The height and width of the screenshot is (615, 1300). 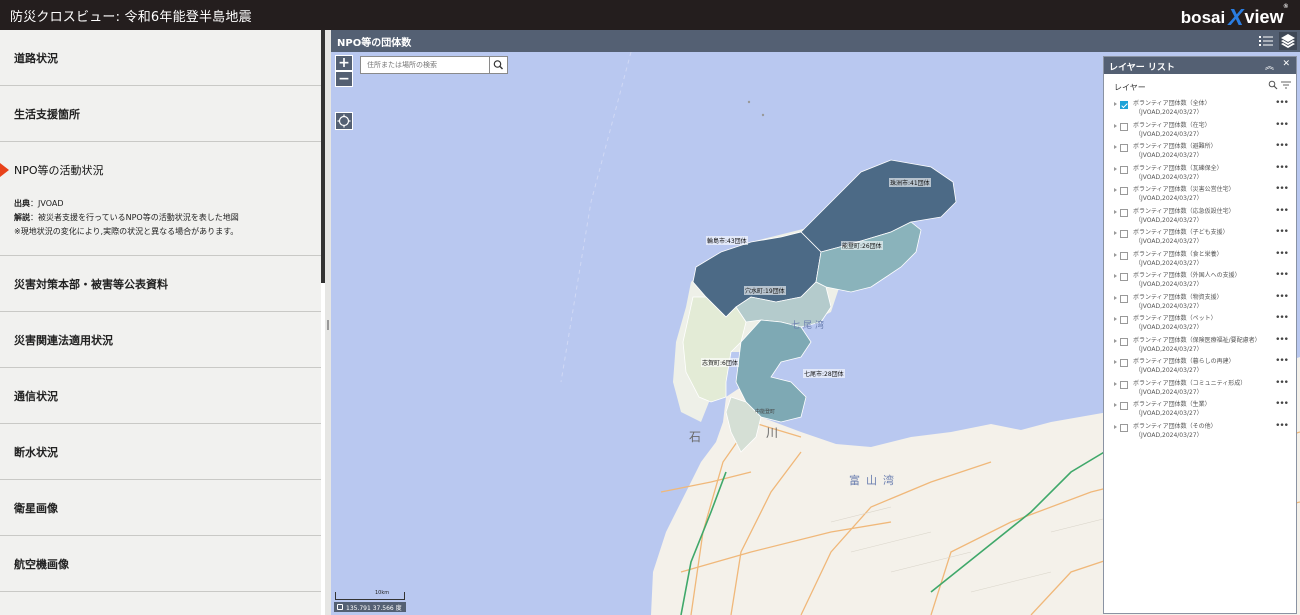 What do you see at coordinates (160, 284) in the screenshot?
I see `sidebar-item-disaster-hq: 災害対策本部・被害等公表資料` at bounding box center [160, 284].